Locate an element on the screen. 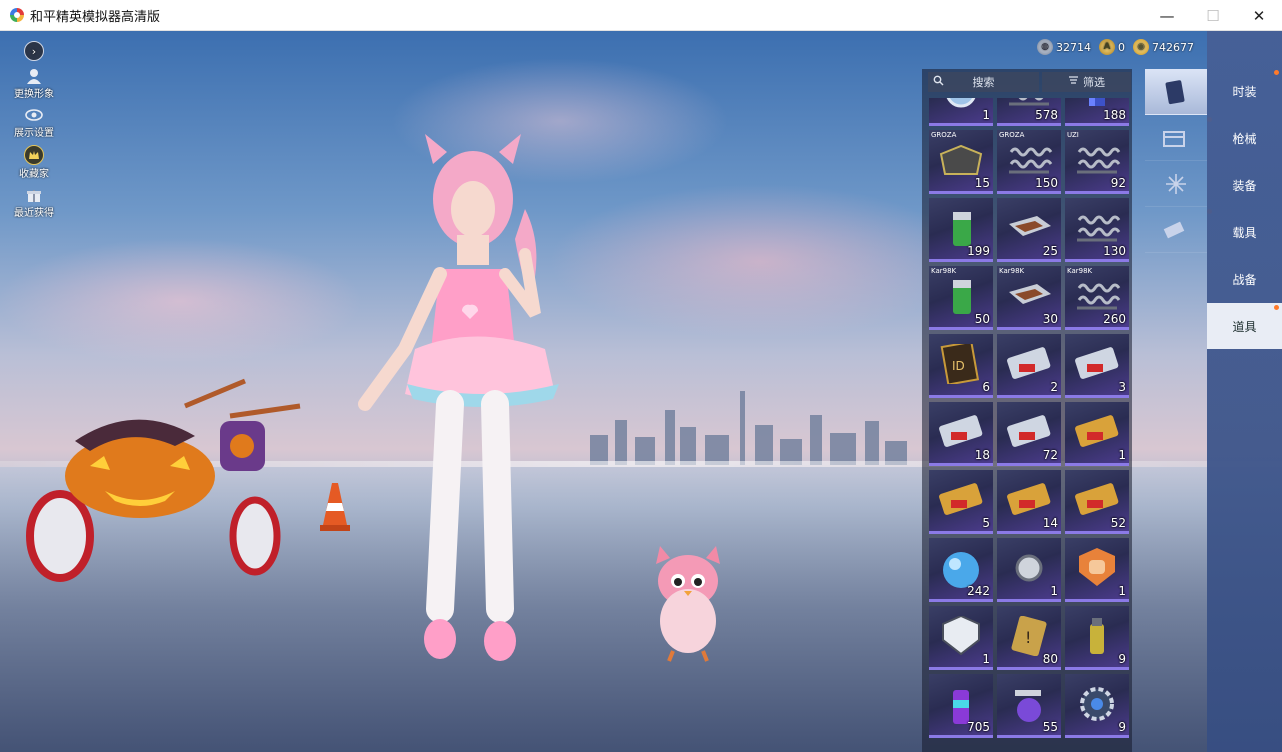 This screenshot has height=752, width=1282. search-button: 搜索 is located at coordinates (983, 82).